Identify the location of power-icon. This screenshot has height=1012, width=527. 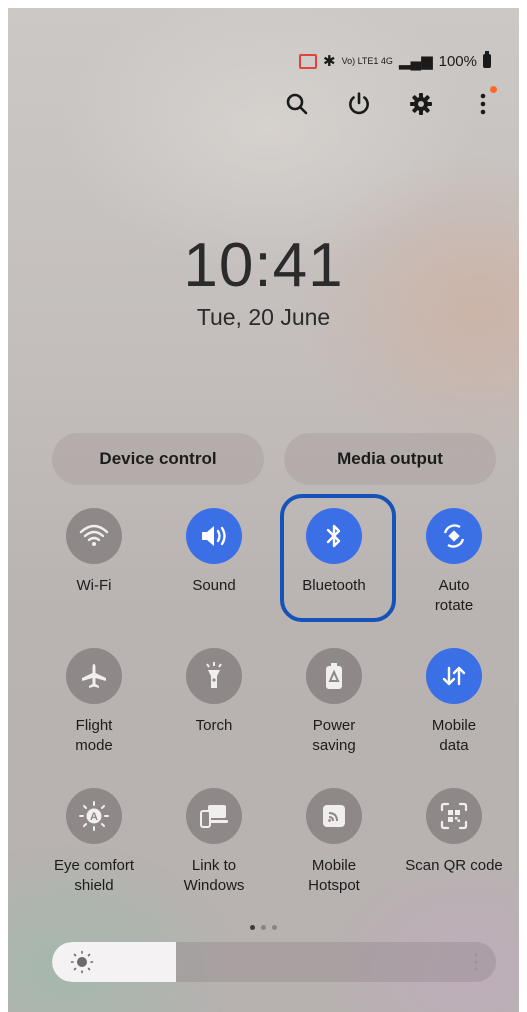
(359, 104).